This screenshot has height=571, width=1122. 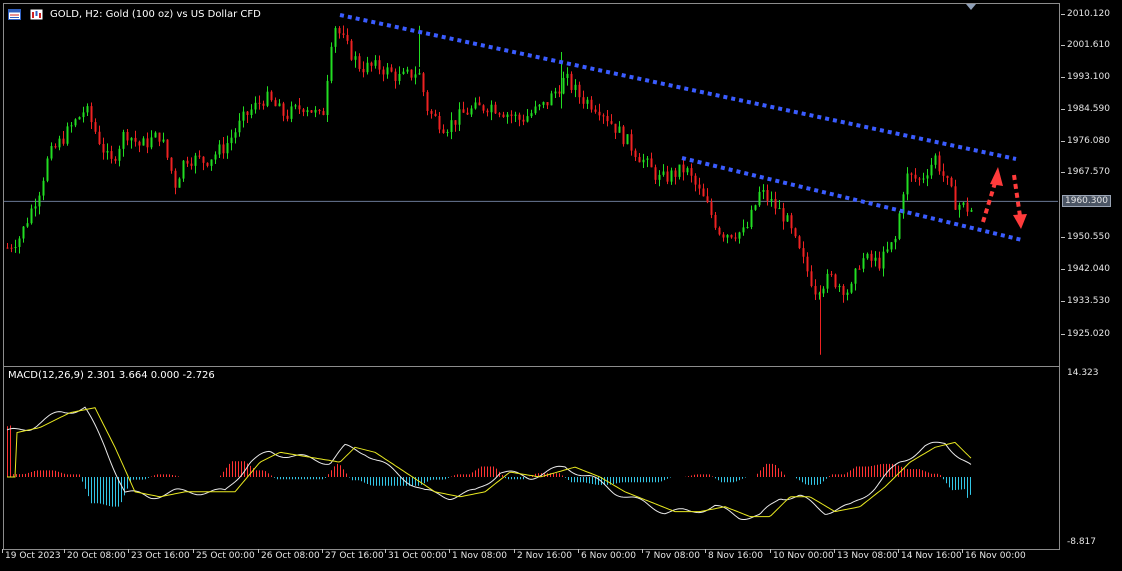 What do you see at coordinates (1088, 269) in the screenshot?
I see `price-label: 1942.040` at bounding box center [1088, 269].